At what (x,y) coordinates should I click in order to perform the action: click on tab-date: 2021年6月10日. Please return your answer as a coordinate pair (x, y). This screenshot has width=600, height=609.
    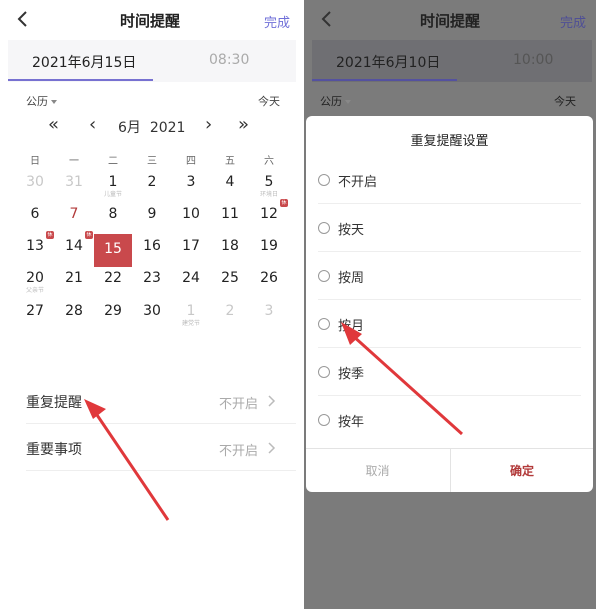
    Looking at the image, I should click on (388, 62).